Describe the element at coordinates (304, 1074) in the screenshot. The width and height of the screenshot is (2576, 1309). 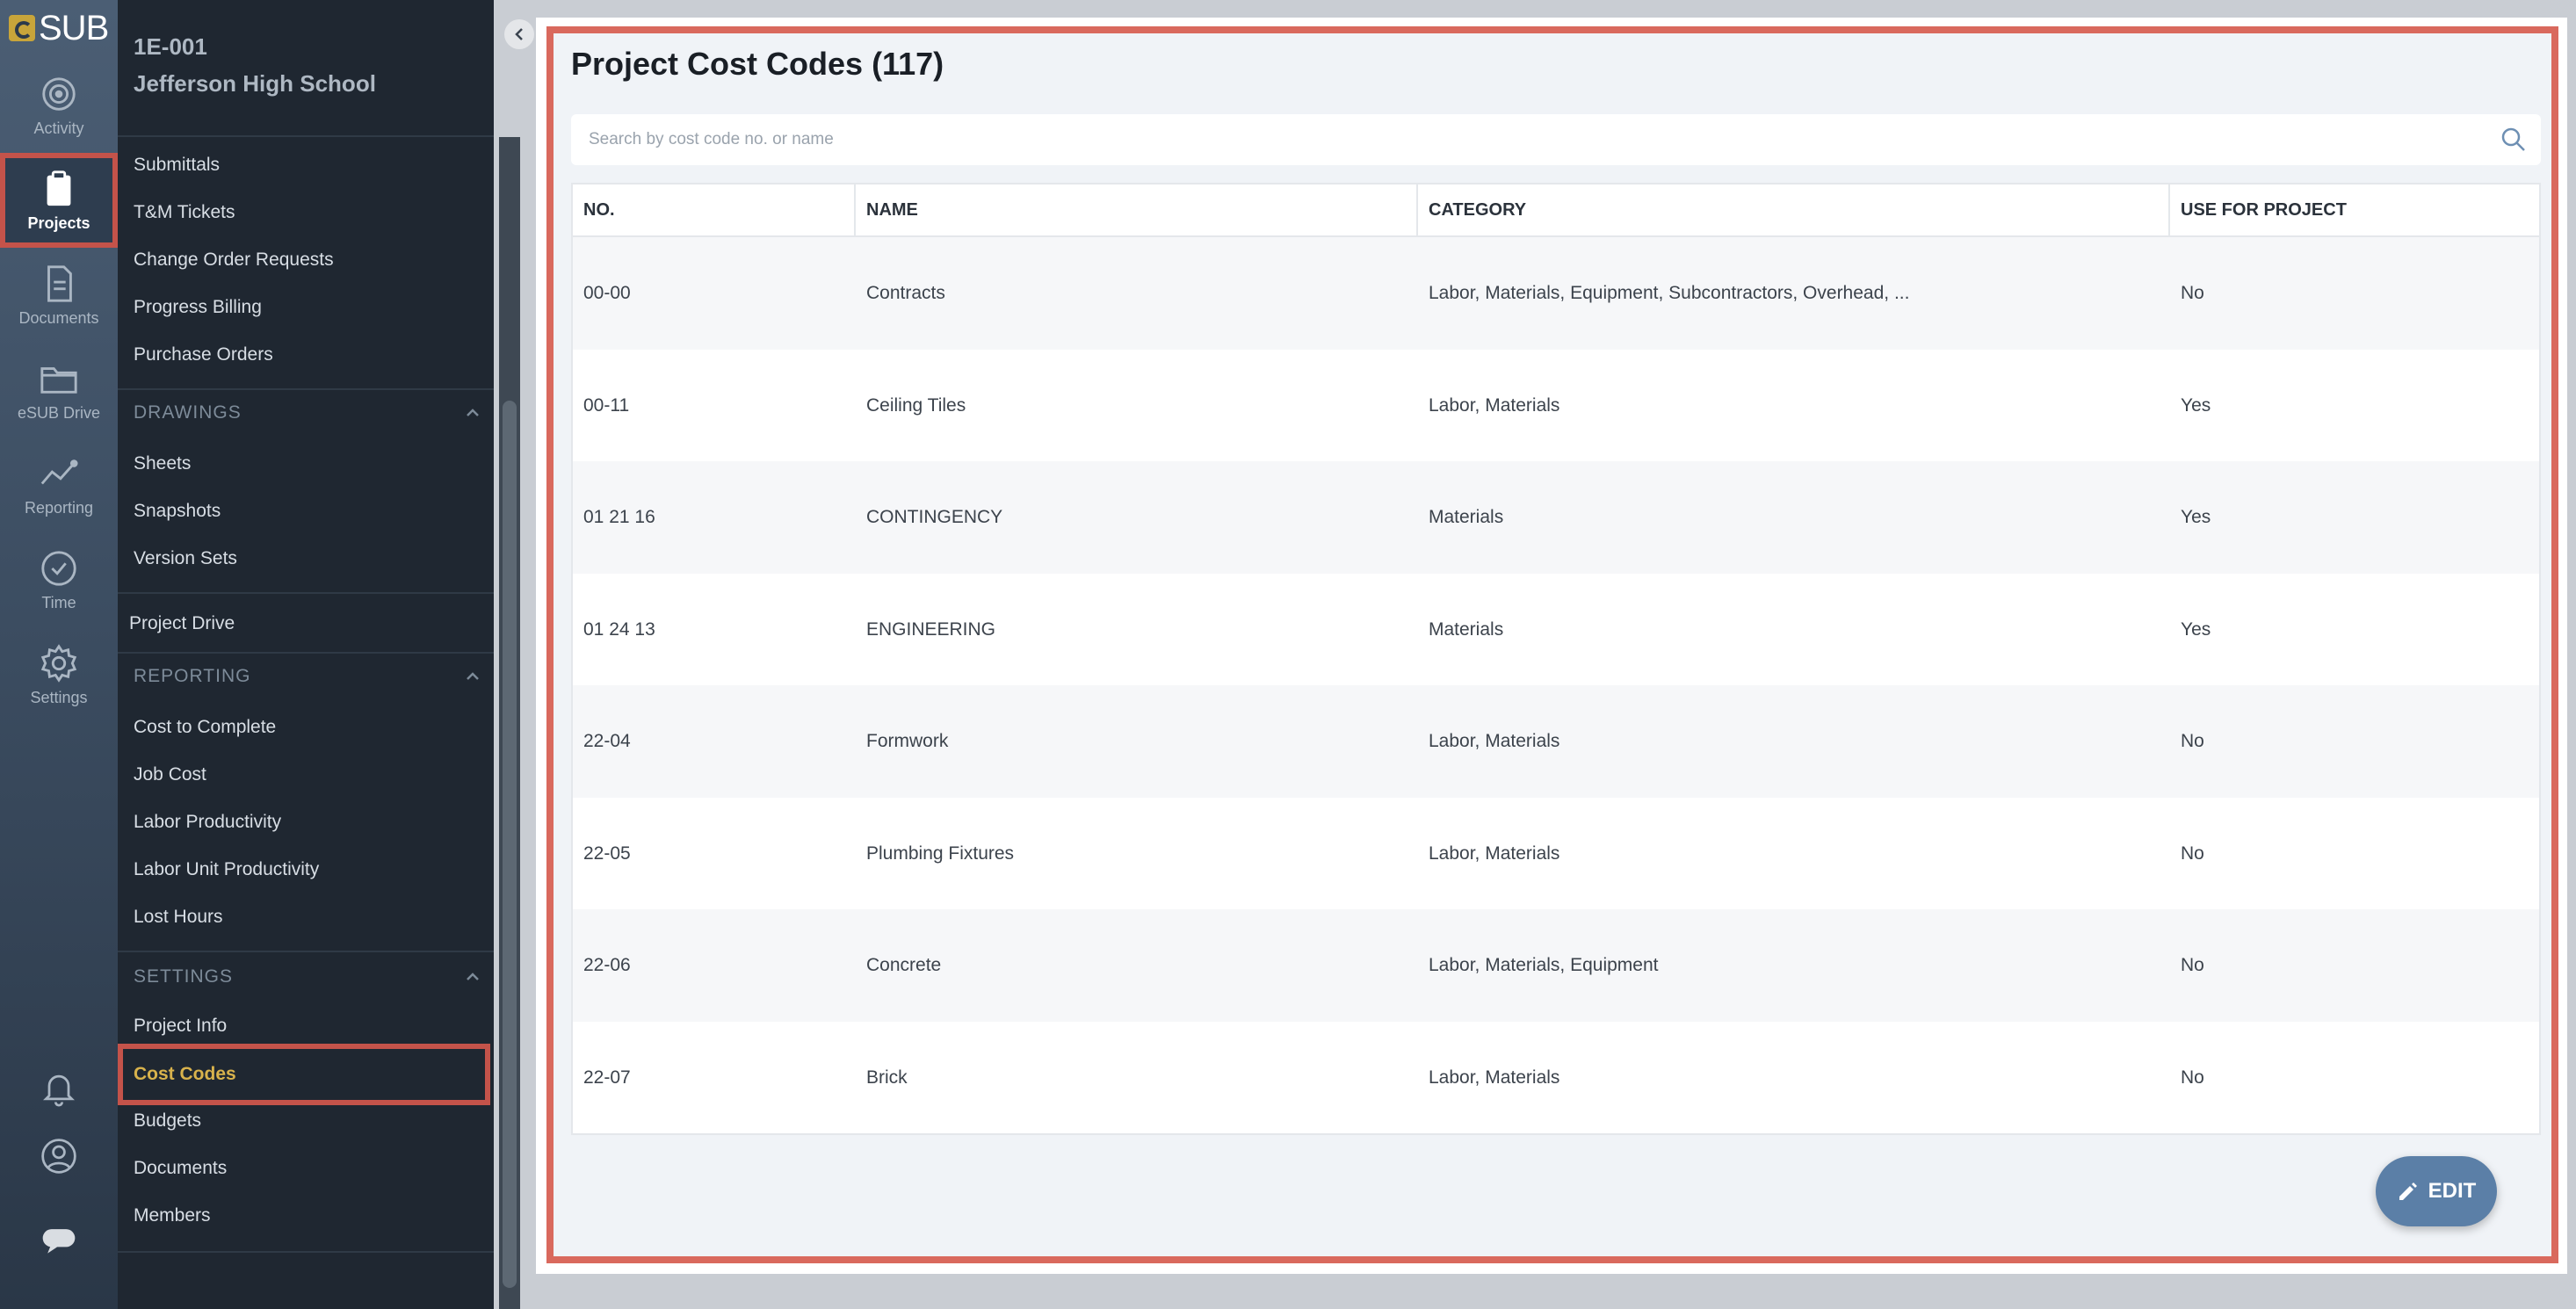
I see `sidebar-item-cost-codes: Cost Codes` at that location.